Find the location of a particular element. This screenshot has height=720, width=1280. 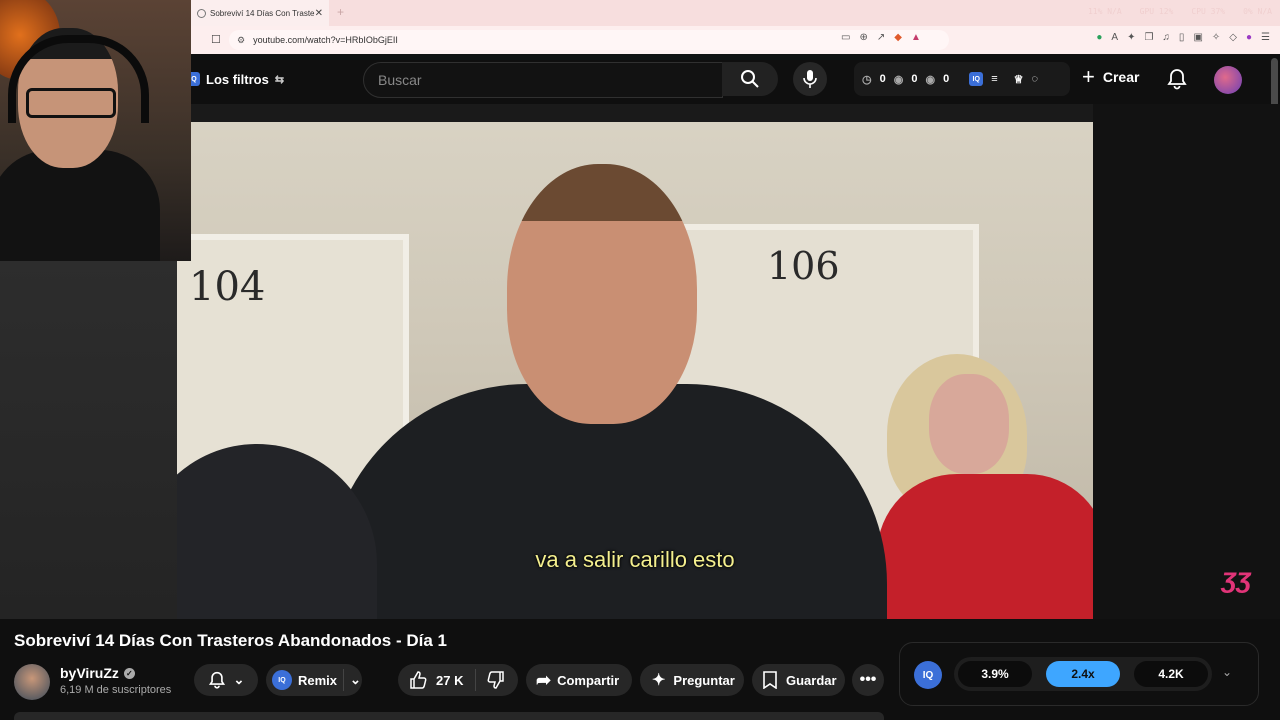

thumbs-up-icon is located at coordinates (418, 680).